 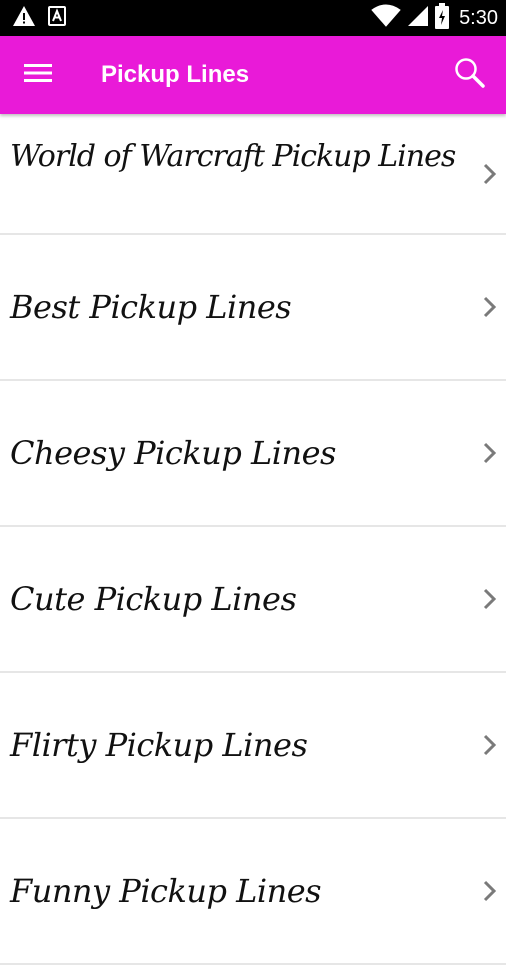 I want to click on status-right-icons: 5:30, so click(x=434, y=18).